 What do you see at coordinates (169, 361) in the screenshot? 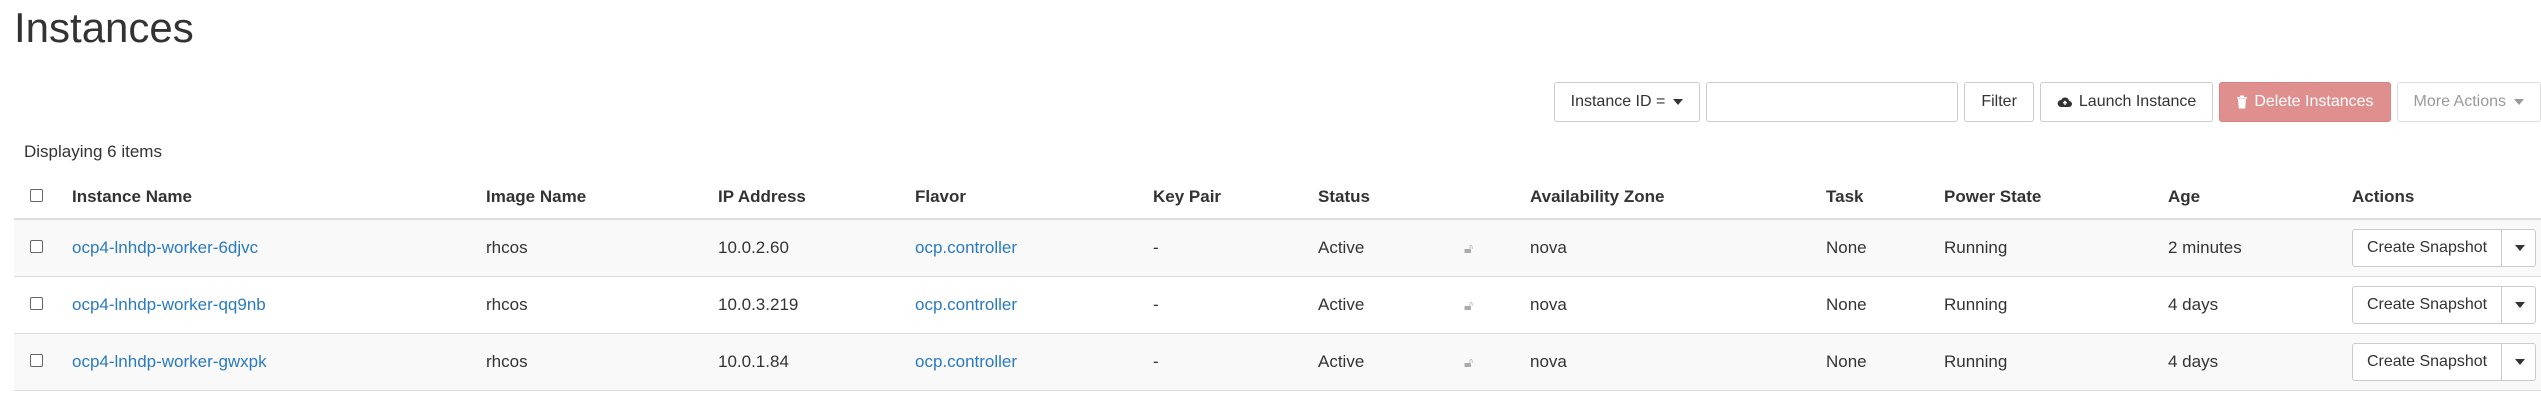
I see `instance-name-link: ocp4-lnhdp-worker-gwxpk` at bounding box center [169, 361].